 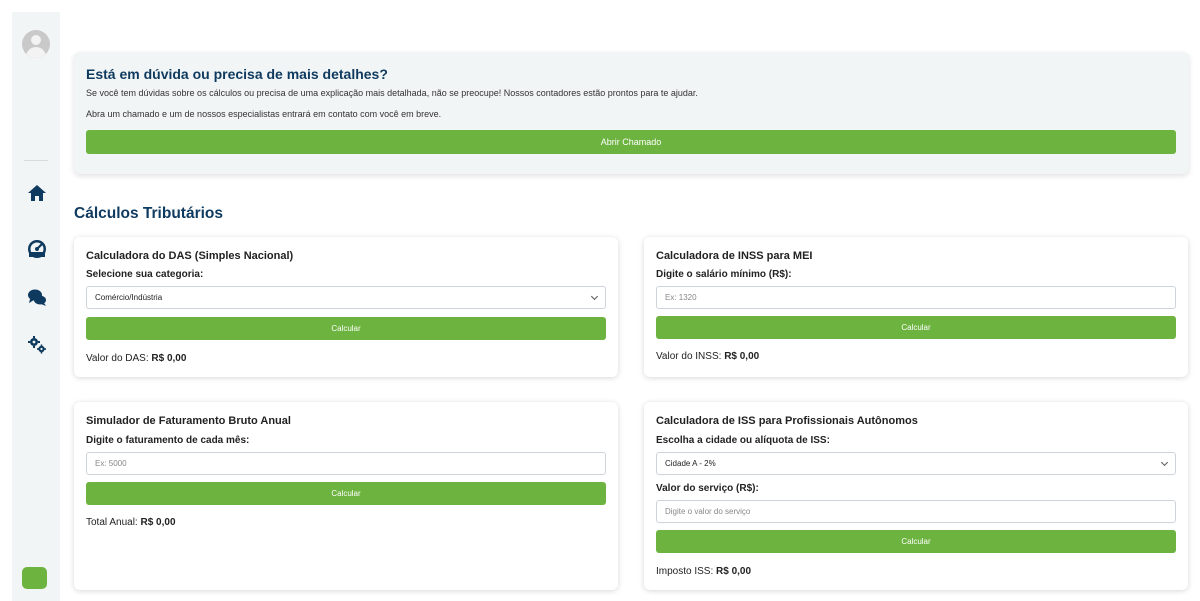 What do you see at coordinates (37, 193) in the screenshot?
I see `home-icon` at bounding box center [37, 193].